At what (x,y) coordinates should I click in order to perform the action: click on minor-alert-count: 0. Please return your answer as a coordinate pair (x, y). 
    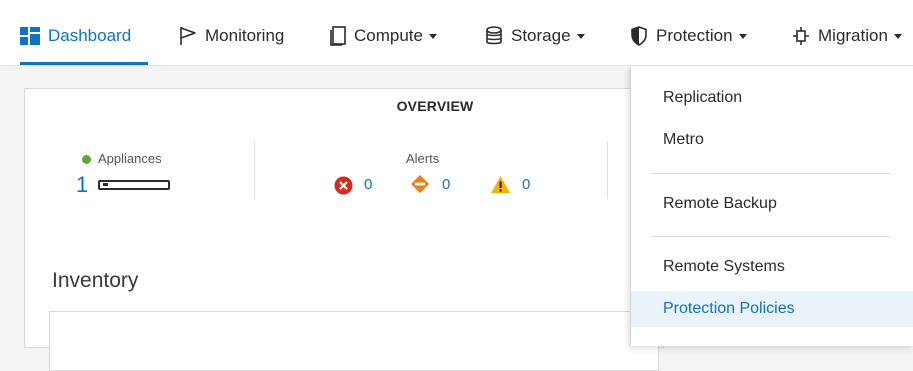
    Looking at the image, I should click on (526, 184).